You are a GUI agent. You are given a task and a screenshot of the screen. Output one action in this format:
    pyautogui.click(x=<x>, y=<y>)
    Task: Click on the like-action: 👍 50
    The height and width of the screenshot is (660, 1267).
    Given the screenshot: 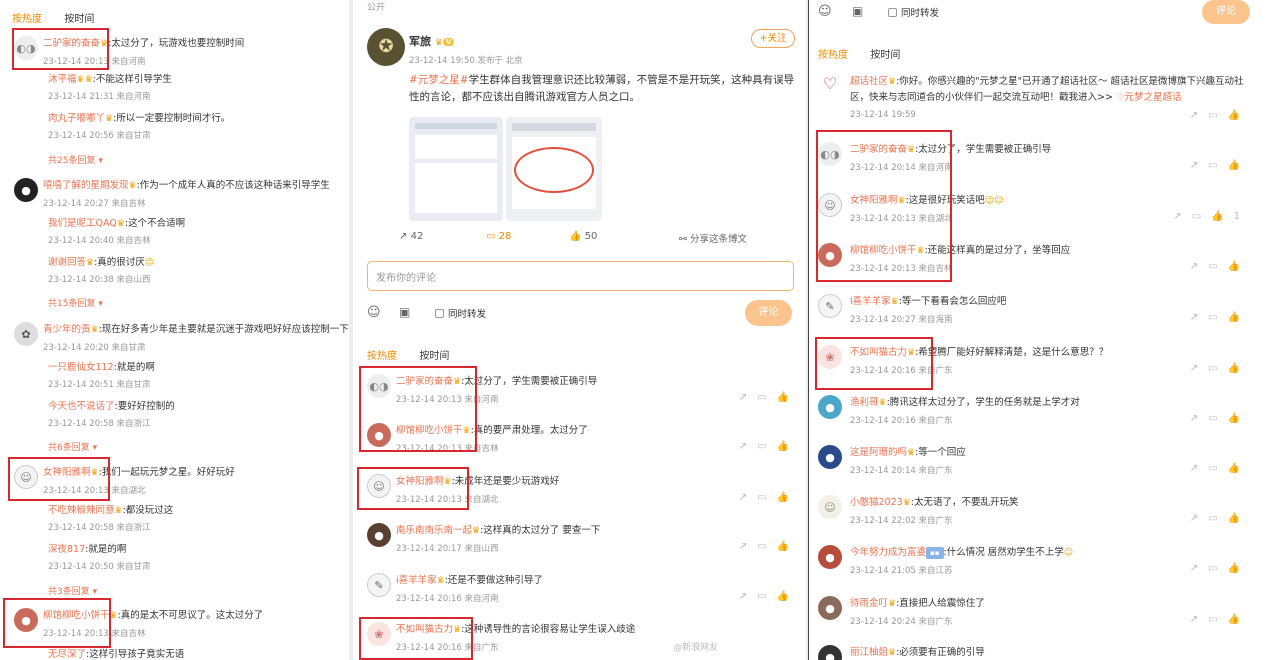 What is the action you would take?
    pyautogui.click(x=583, y=236)
    